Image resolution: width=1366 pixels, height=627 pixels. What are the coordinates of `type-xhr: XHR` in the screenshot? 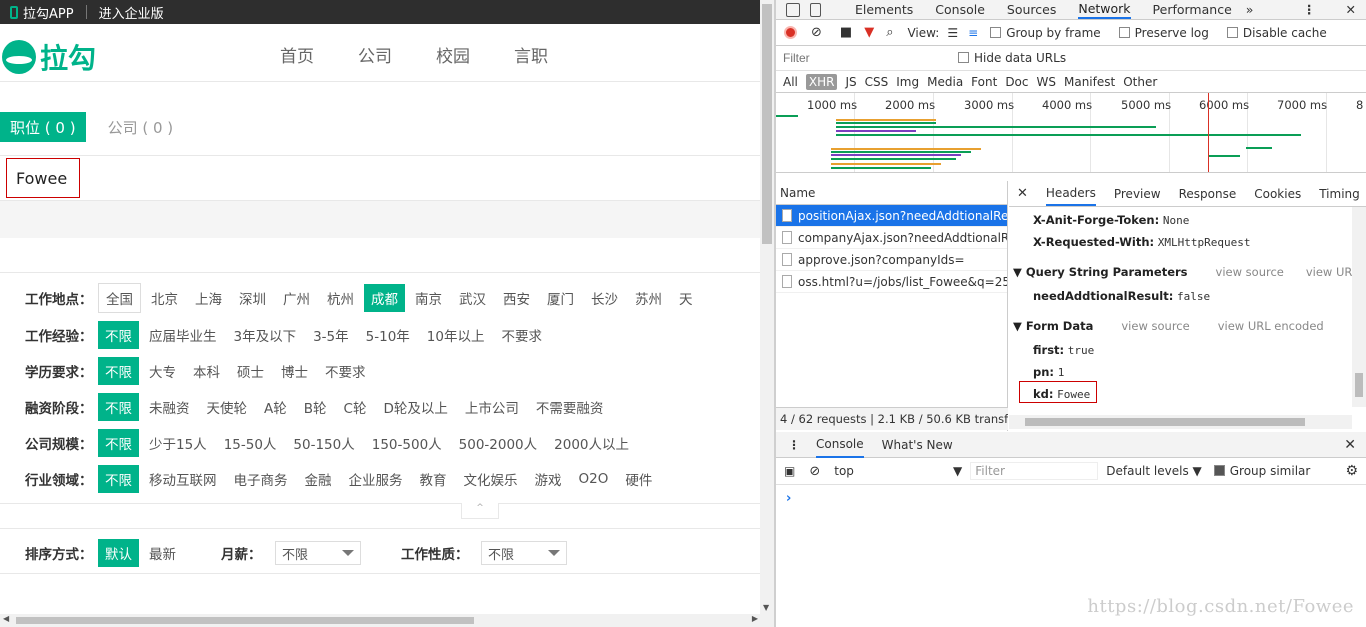 It's located at (821, 81).